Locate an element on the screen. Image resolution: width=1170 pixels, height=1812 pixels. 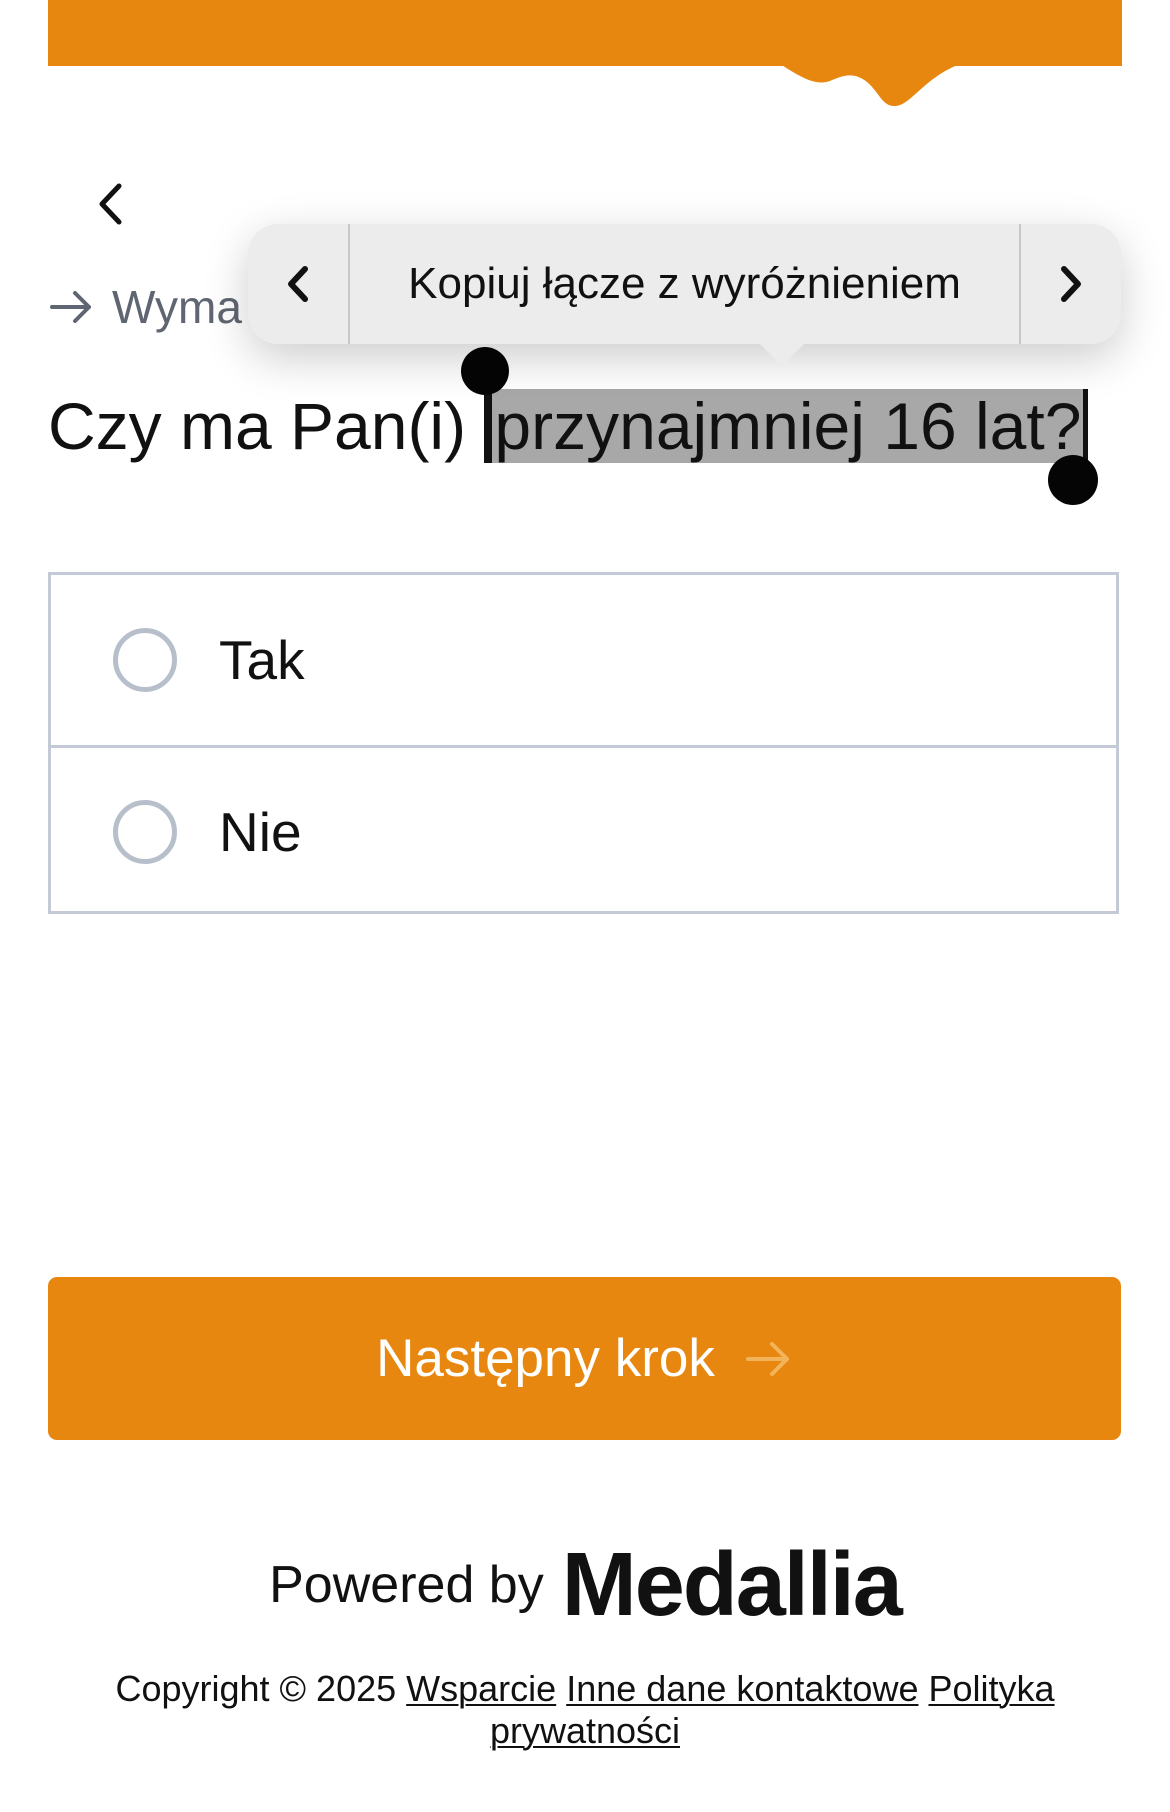
medallia-logo: Medallia is located at coordinates (732, 1585).